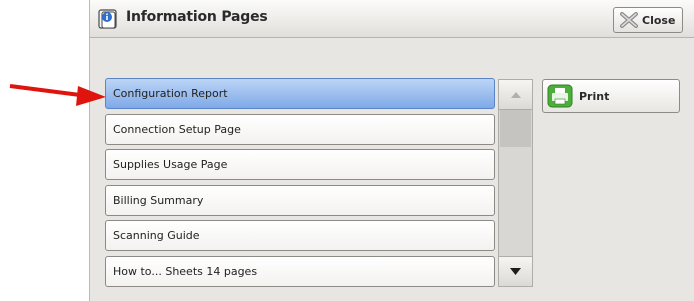 The image size is (694, 301). Describe the element at coordinates (57, 95) in the screenshot. I see `red-arrow-icon` at that location.